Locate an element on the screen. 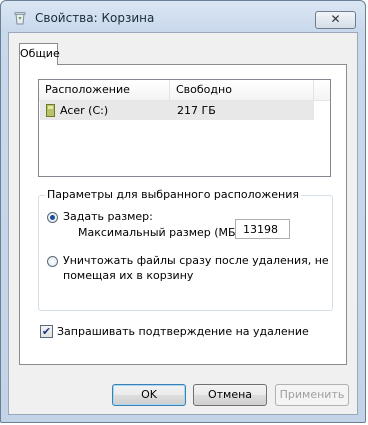 Image resolution: width=368 pixels, height=425 pixels. title-bar: Свойства: Корзина ✕ is located at coordinates (183, 17).